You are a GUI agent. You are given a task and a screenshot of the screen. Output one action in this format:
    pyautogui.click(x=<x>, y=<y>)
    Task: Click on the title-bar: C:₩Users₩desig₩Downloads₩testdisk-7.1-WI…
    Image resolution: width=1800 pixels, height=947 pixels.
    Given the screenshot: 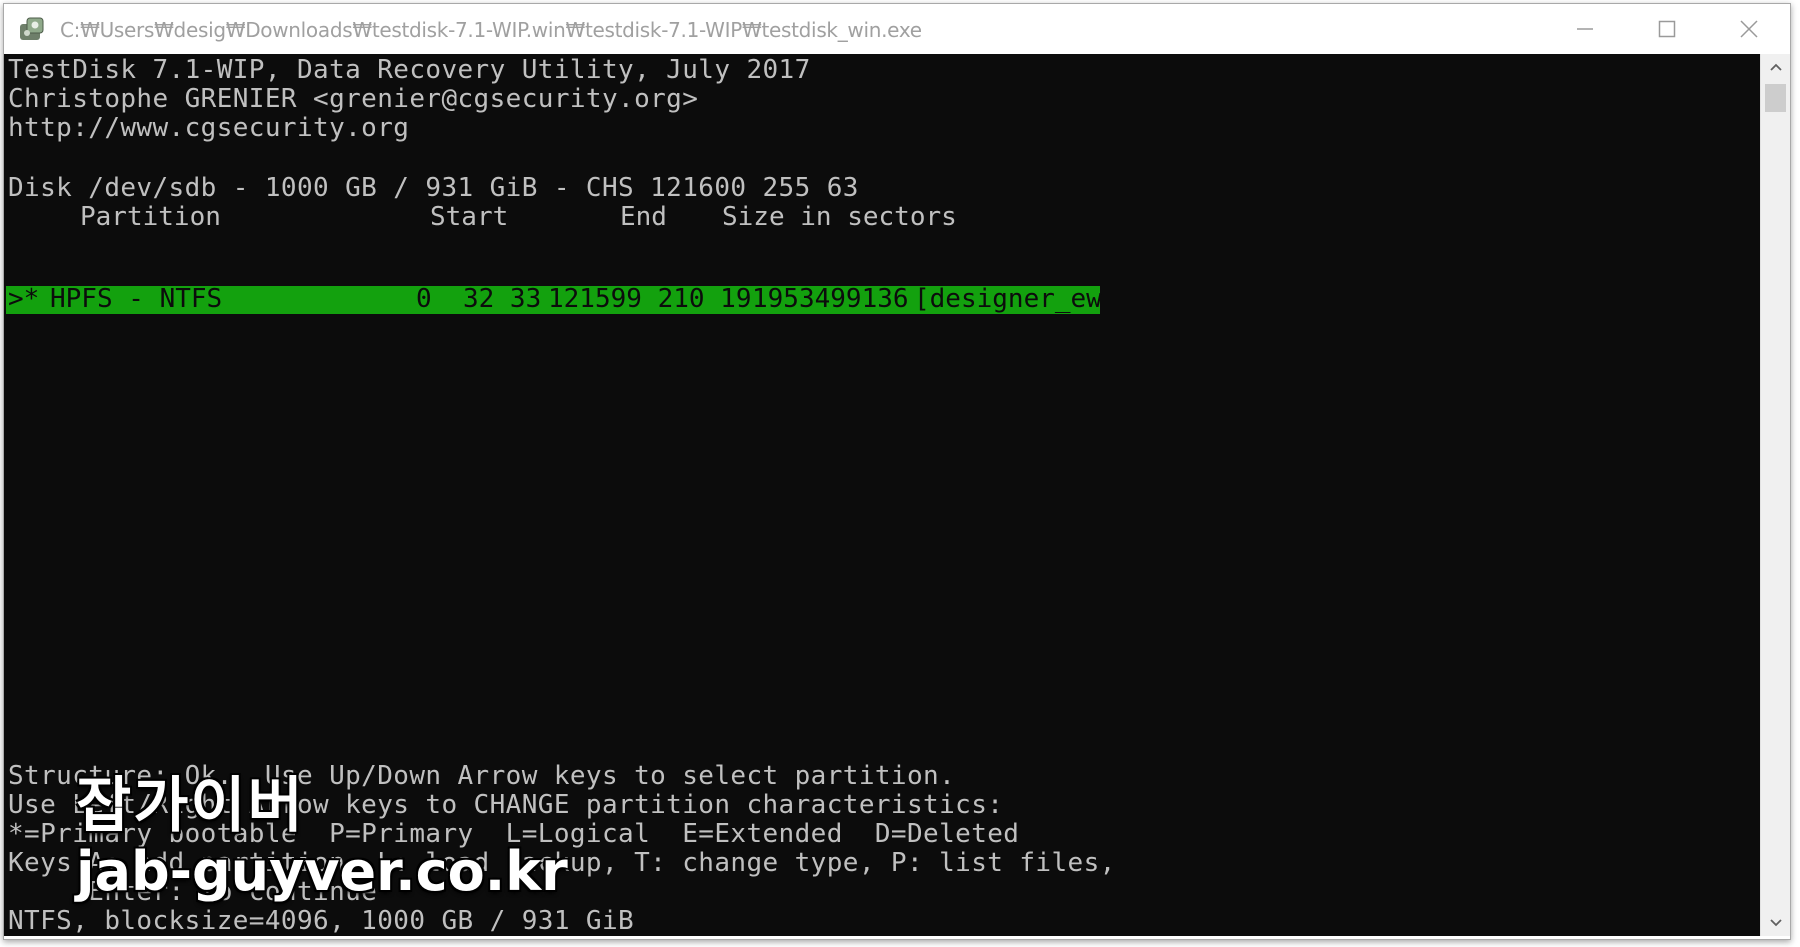 What is the action you would take?
    pyautogui.click(x=897, y=29)
    